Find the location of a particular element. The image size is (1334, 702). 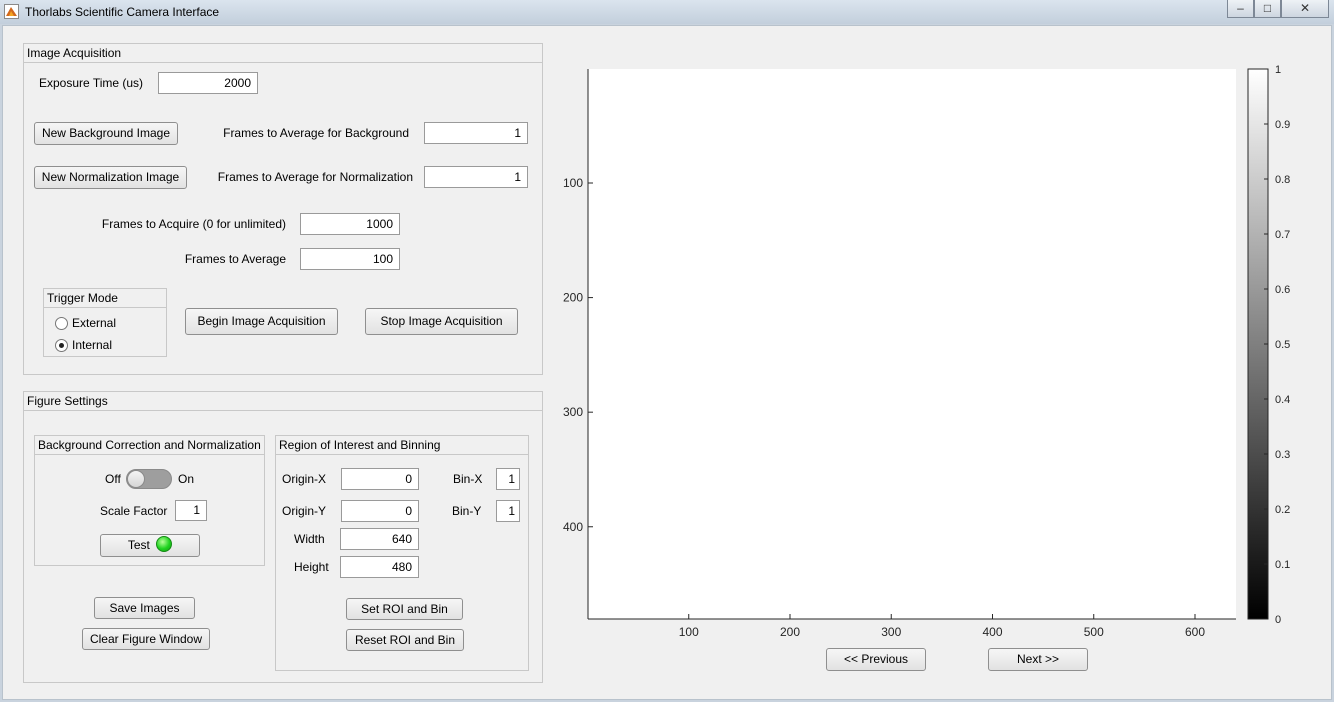

colorbar-tick-label: 0.3 is located at coordinates (1282, 455).